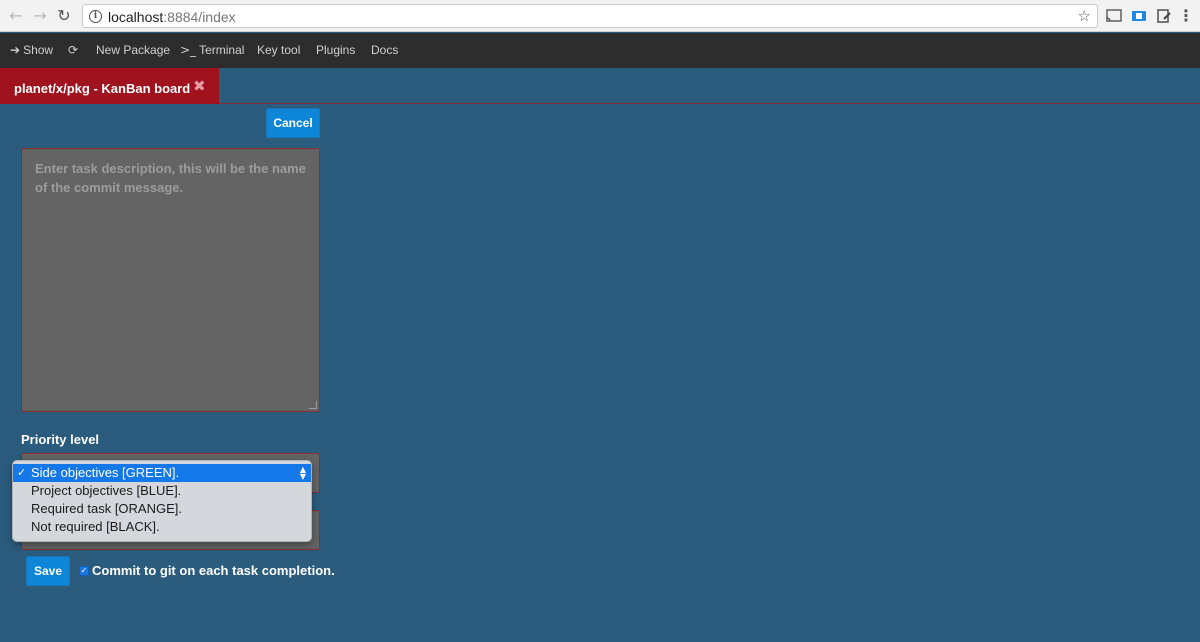  Describe the element at coordinates (48, 571) in the screenshot. I see `save-button: Save` at that location.